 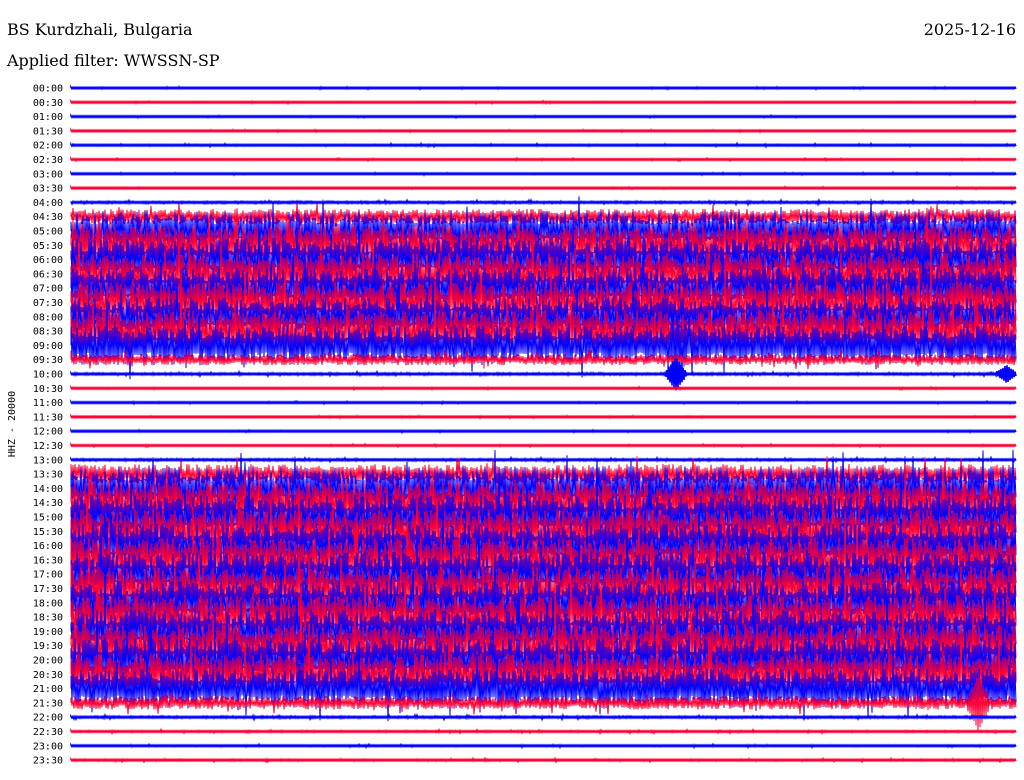 I want to click on hour-label: 06:30, so click(x=48, y=274).